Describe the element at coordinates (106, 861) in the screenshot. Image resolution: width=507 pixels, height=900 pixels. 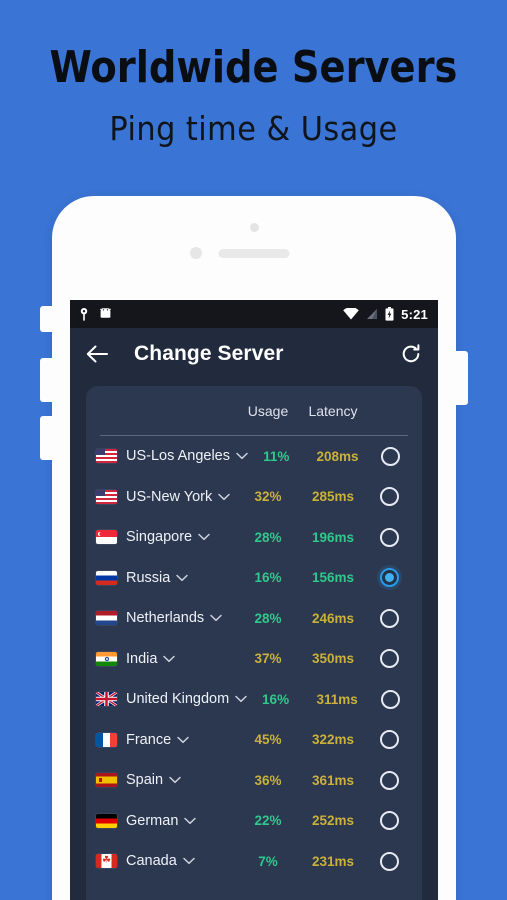
I see `canada-flag: ☘` at that location.